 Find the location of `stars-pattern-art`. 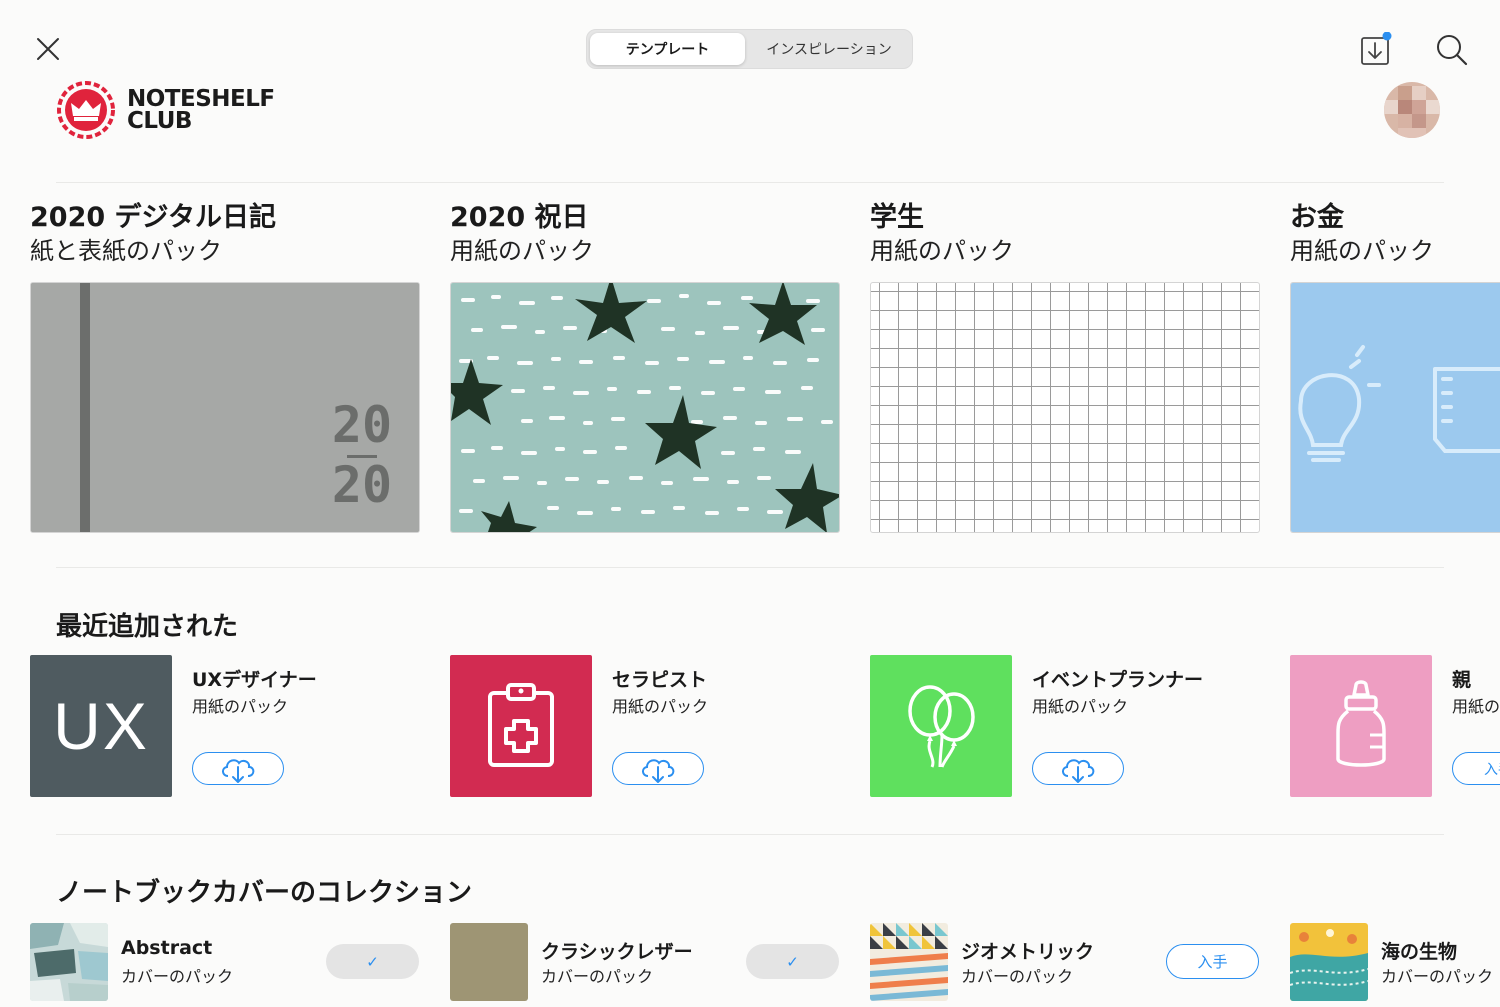

stars-pattern-art is located at coordinates (645, 407).